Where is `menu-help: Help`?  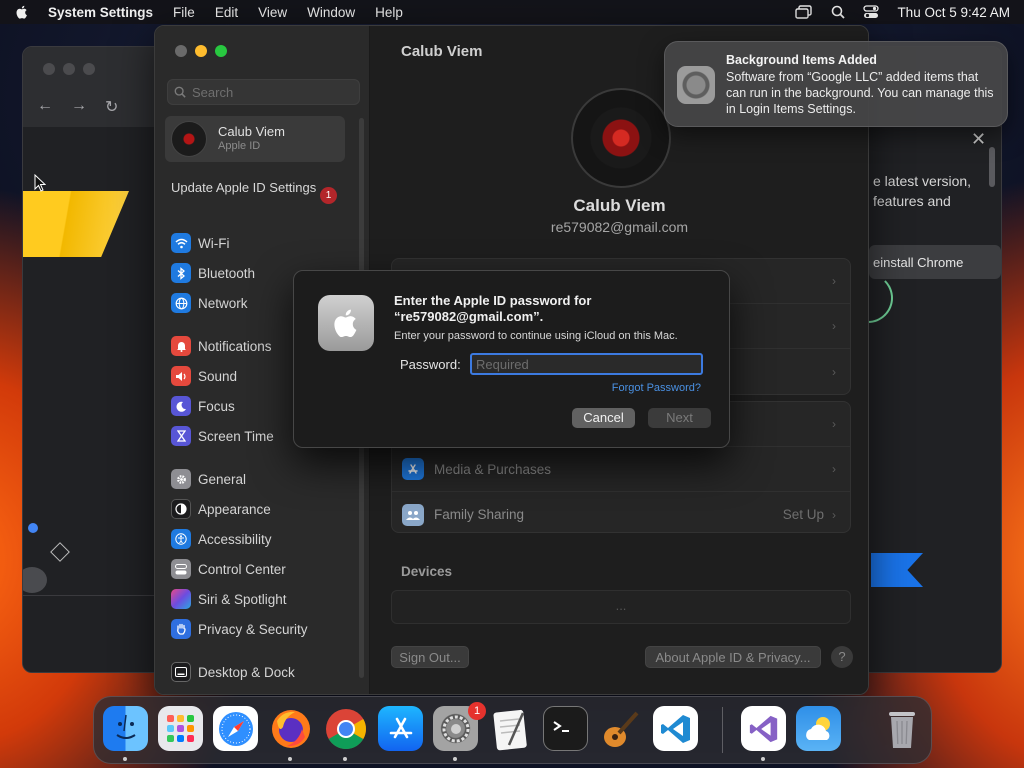 menu-help: Help is located at coordinates (389, 12).